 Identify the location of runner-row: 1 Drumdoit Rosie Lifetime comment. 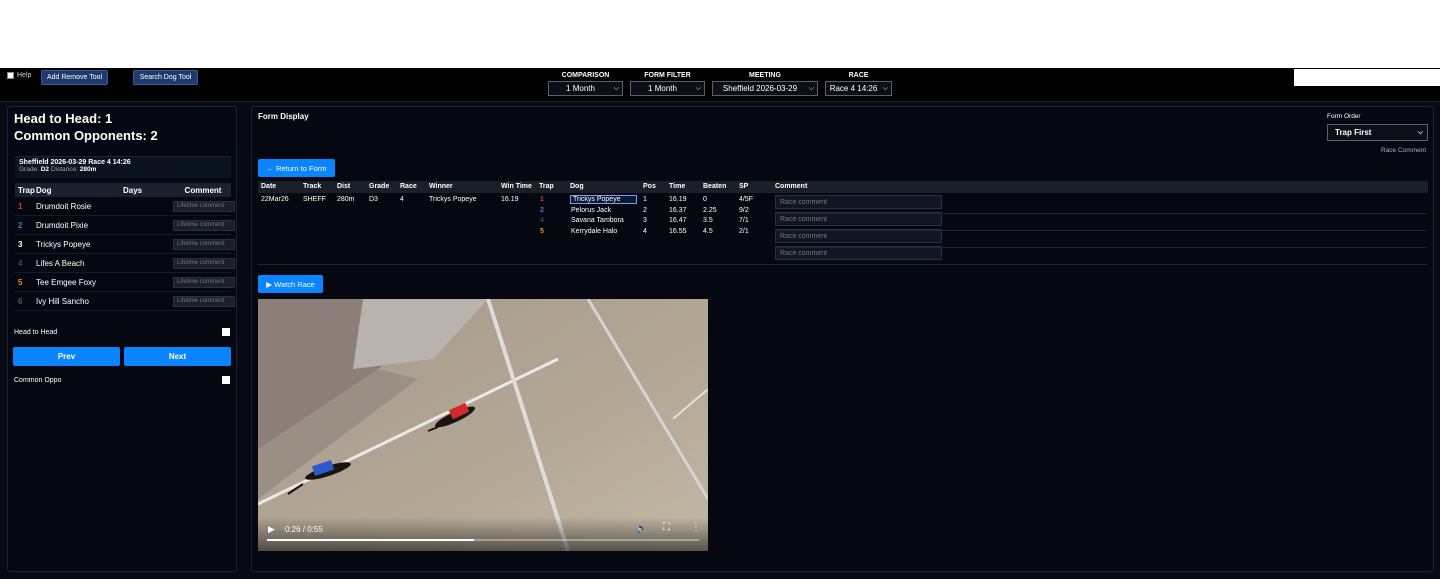
(125, 206).